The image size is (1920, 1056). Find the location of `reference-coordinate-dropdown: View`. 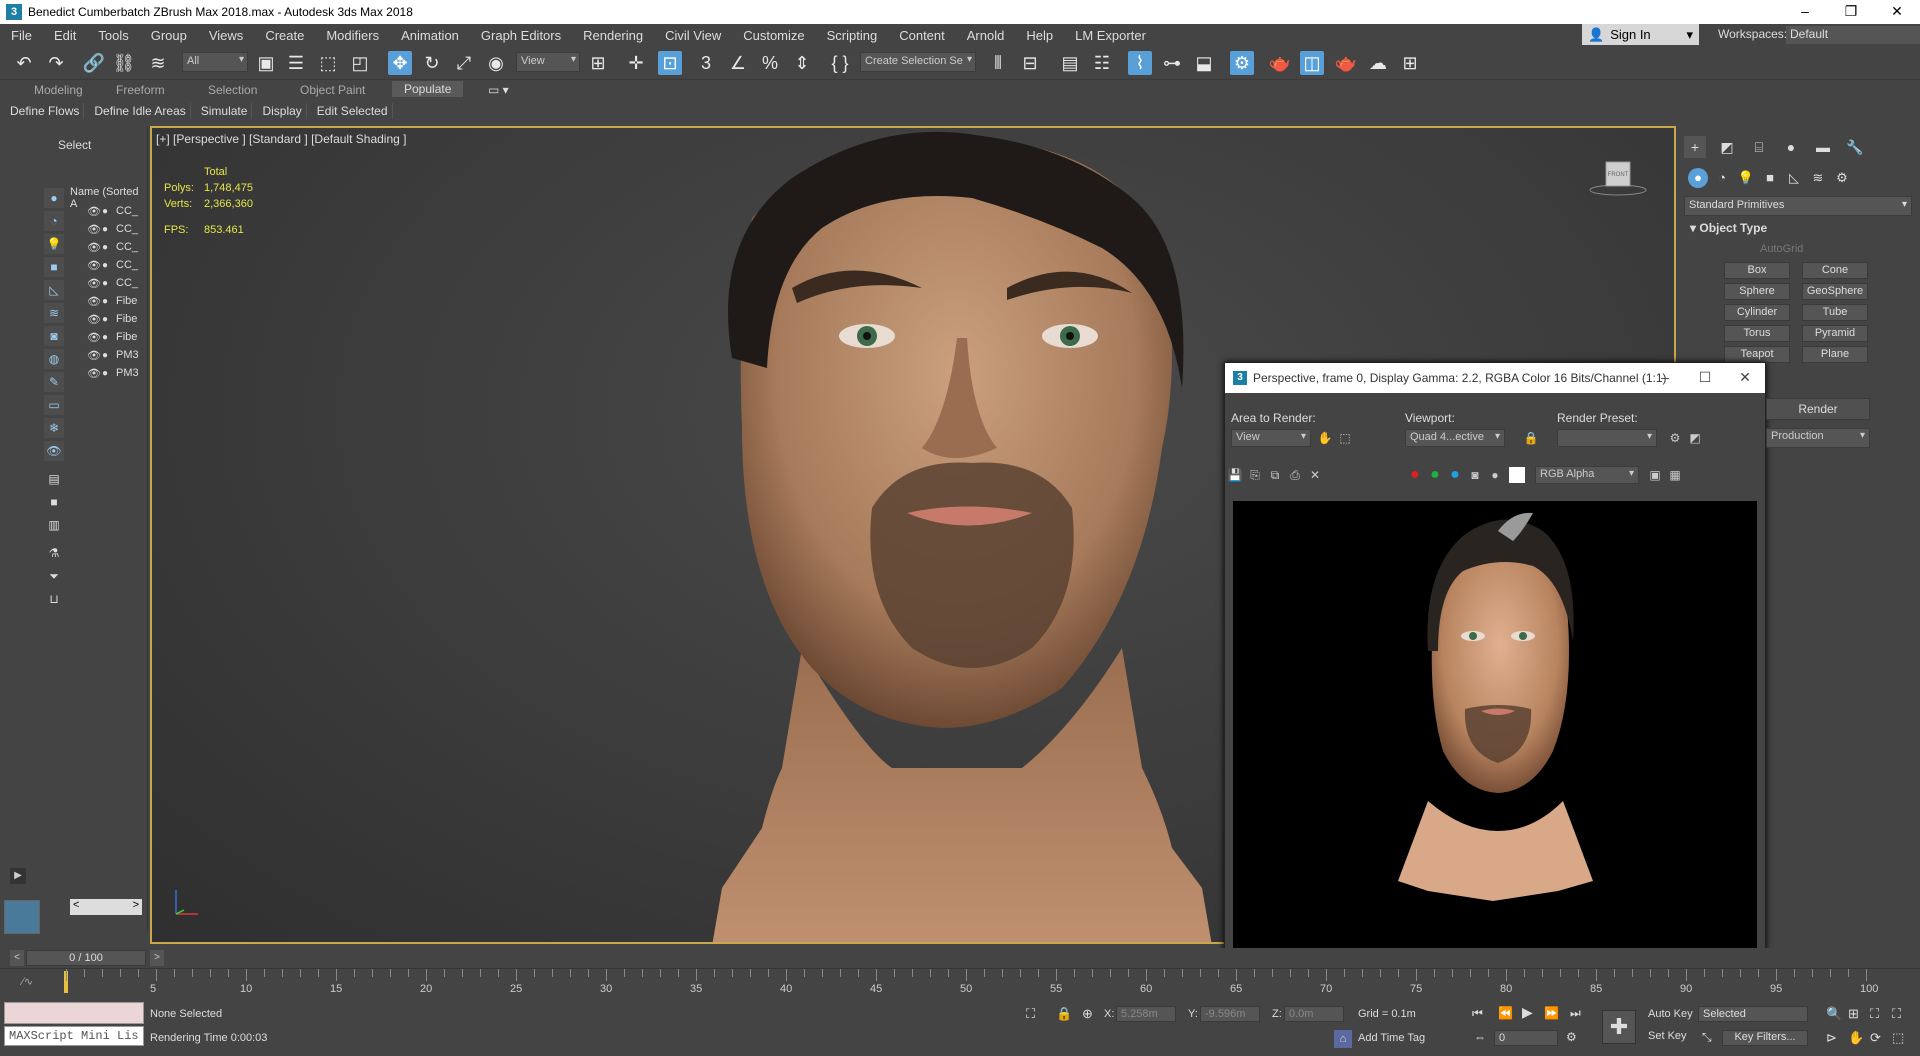

reference-coordinate-dropdown: View is located at coordinates (548, 62).